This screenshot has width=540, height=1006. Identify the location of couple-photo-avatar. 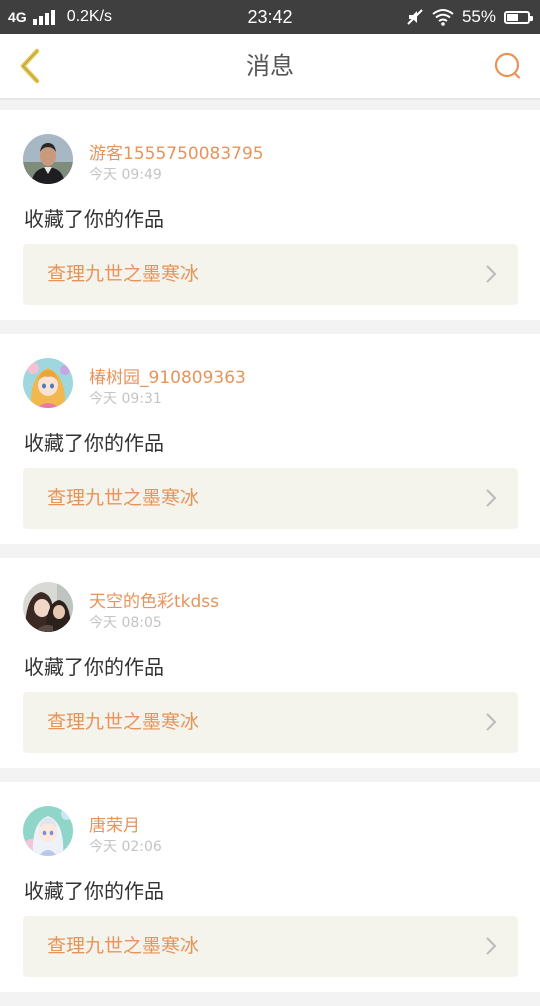
(48, 607).